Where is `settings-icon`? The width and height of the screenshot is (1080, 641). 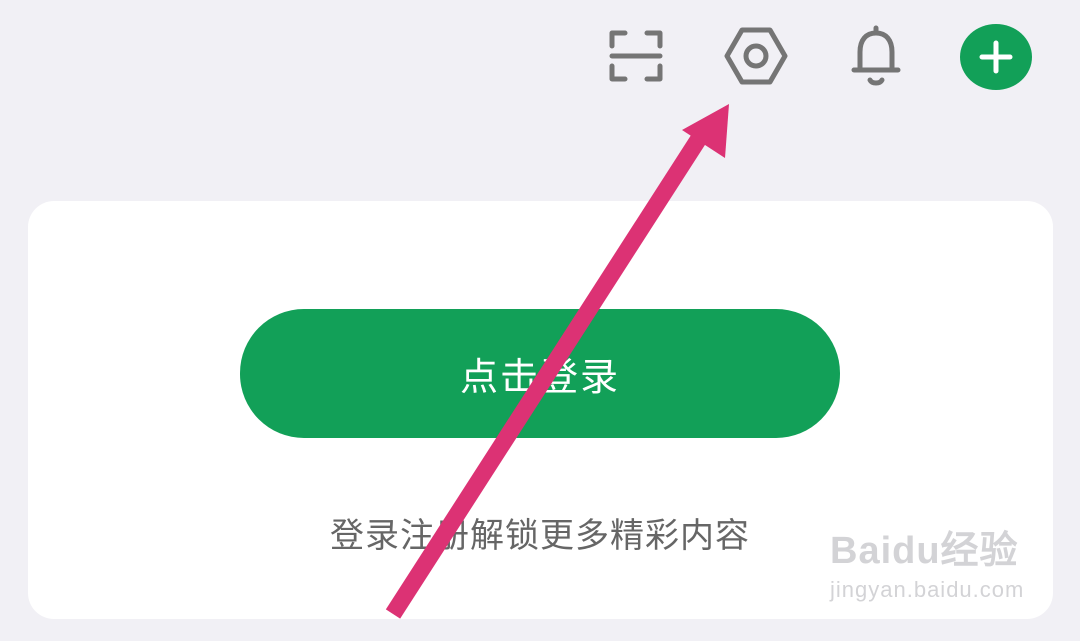 settings-icon is located at coordinates (756, 56).